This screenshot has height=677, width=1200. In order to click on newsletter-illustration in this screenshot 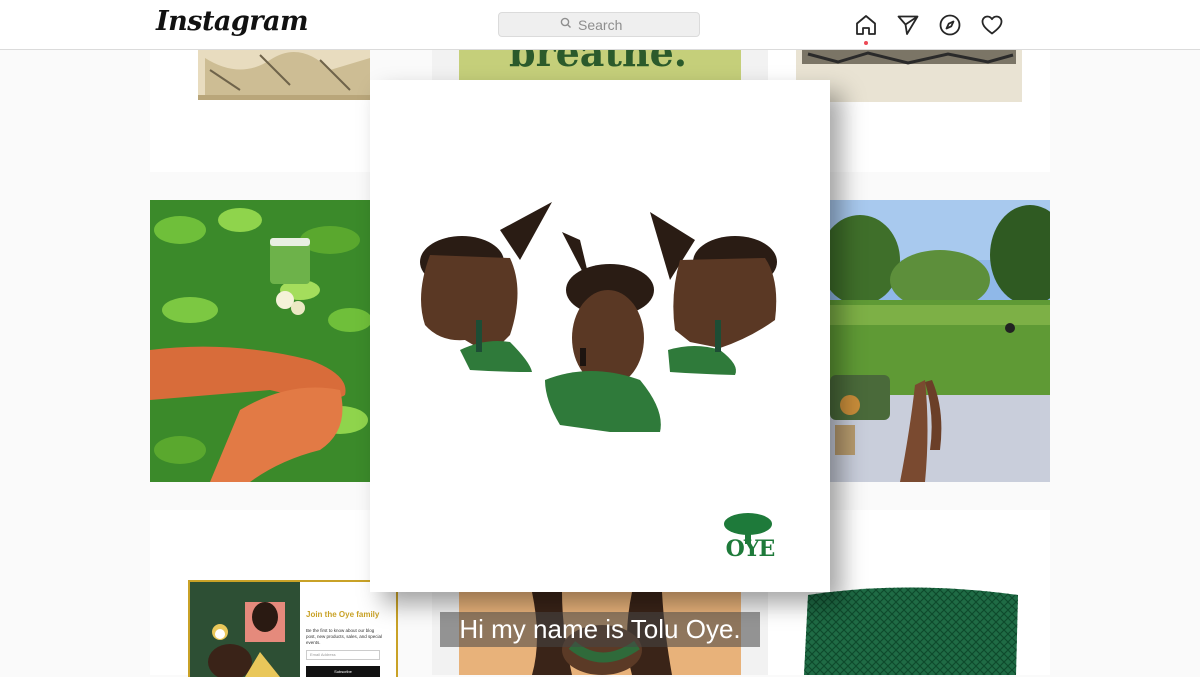, I will do `click(245, 629)`.